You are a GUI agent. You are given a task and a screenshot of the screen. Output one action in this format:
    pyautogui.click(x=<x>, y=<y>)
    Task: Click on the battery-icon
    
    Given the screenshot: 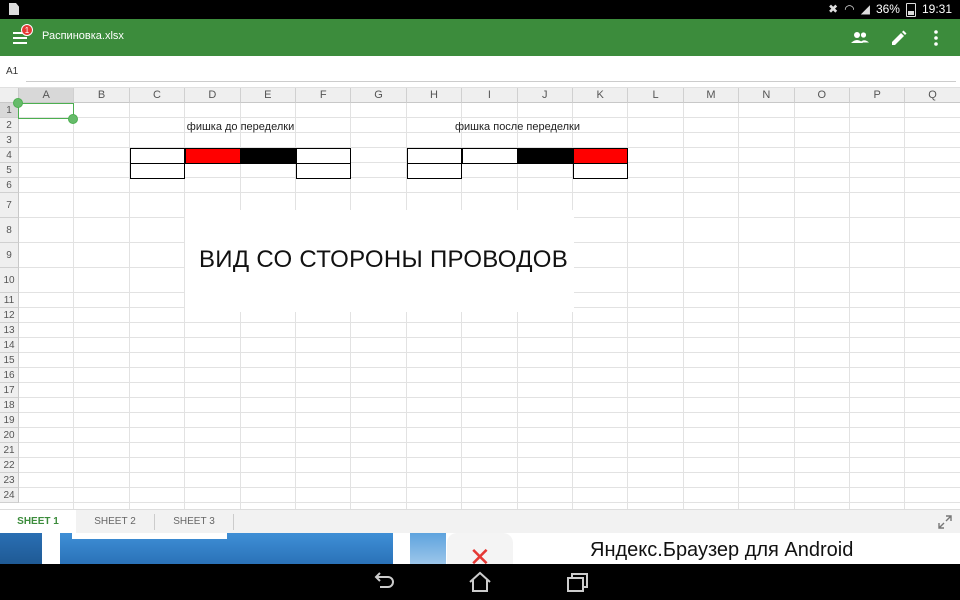 What is the action you would take?
    pyautogui.click(x=910, y=9)
    